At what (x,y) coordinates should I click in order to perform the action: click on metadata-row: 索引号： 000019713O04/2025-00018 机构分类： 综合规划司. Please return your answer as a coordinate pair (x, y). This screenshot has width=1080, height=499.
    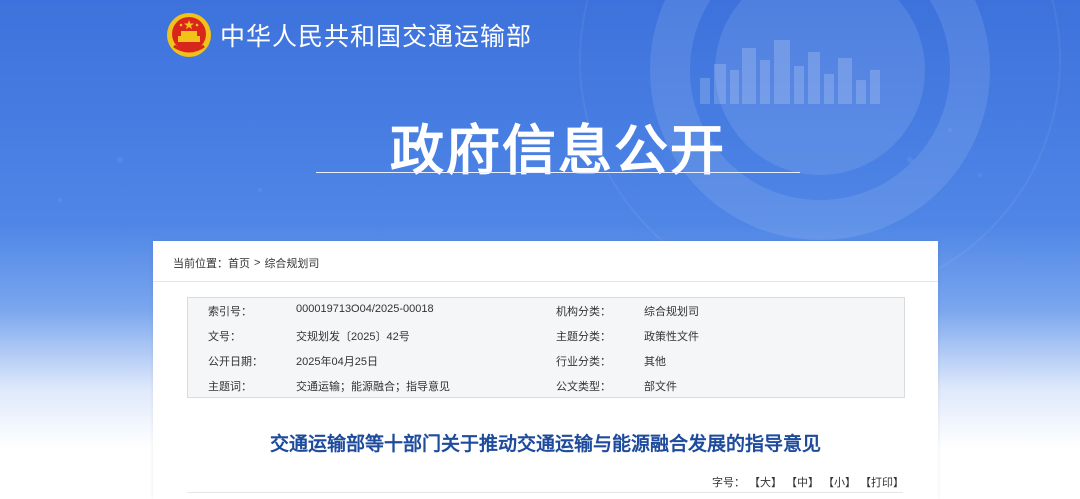
    Looking at the image, I should click on (546, 310).